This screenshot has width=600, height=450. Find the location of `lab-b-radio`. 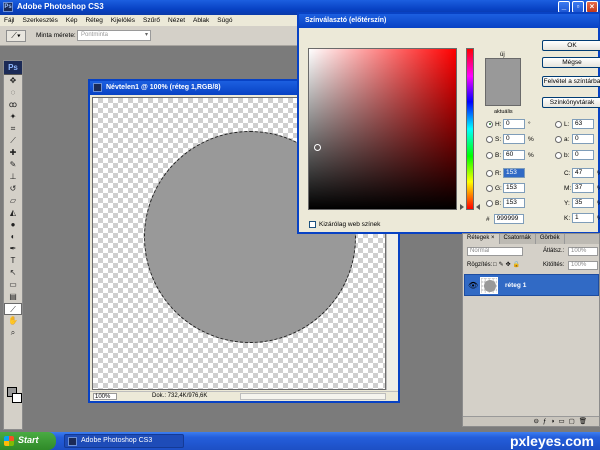

lab-b-radio is located at coordinates (558, 155).